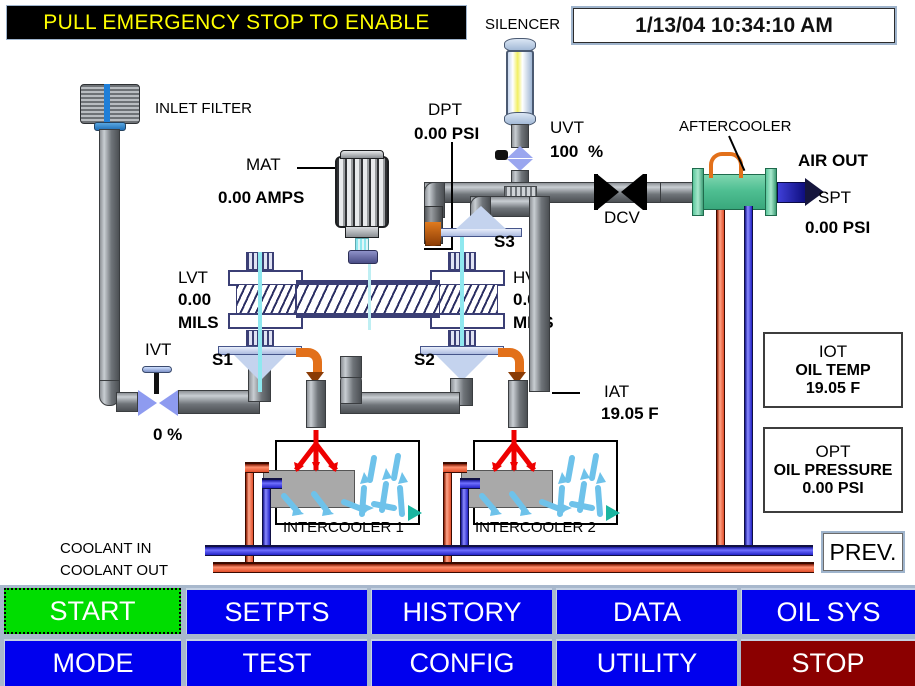 Image resolution: width=915 pixels, height=686 pixels. I want to click on setpts-button-label: SETPTS, so click(277, 611).